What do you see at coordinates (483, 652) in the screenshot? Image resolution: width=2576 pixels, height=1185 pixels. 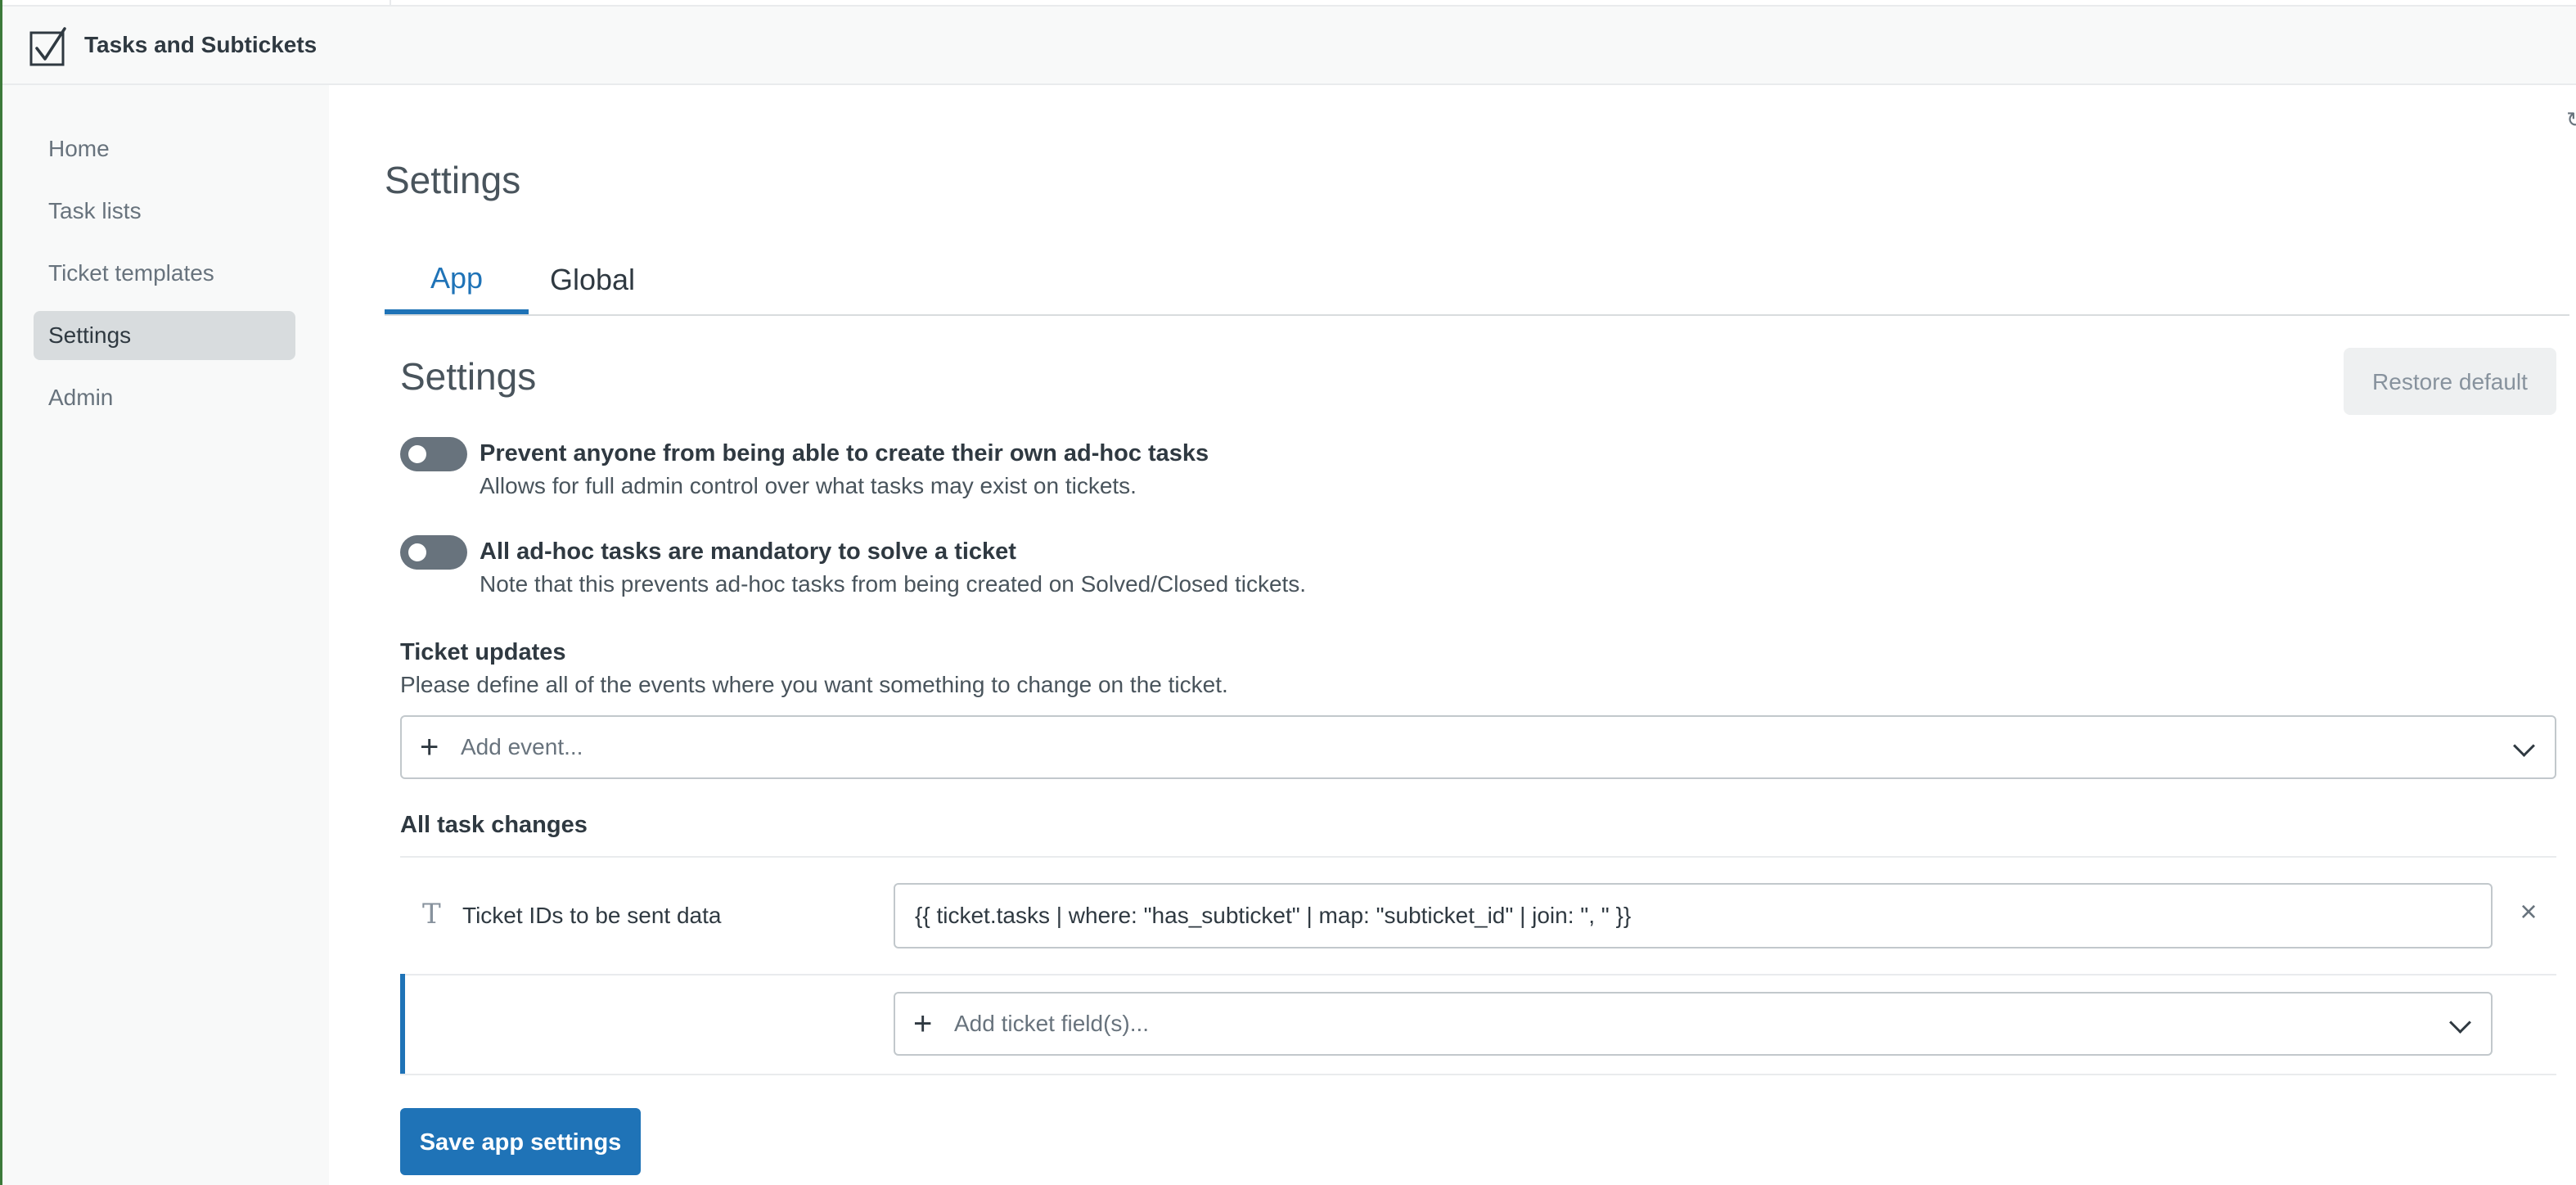 I see `ticket-updates-label: Ticket updates` at bounding box center [483, 652].